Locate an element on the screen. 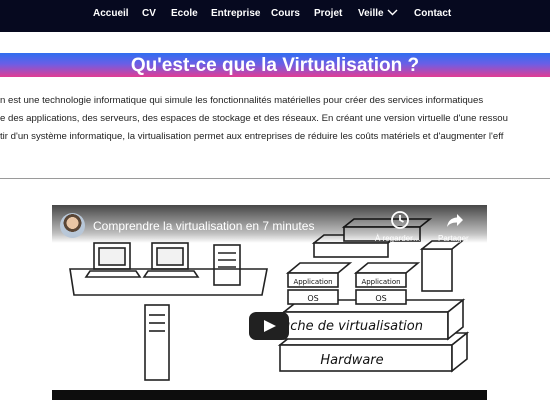  nav-item-cours: Cours is located at coordinates (285, 13).